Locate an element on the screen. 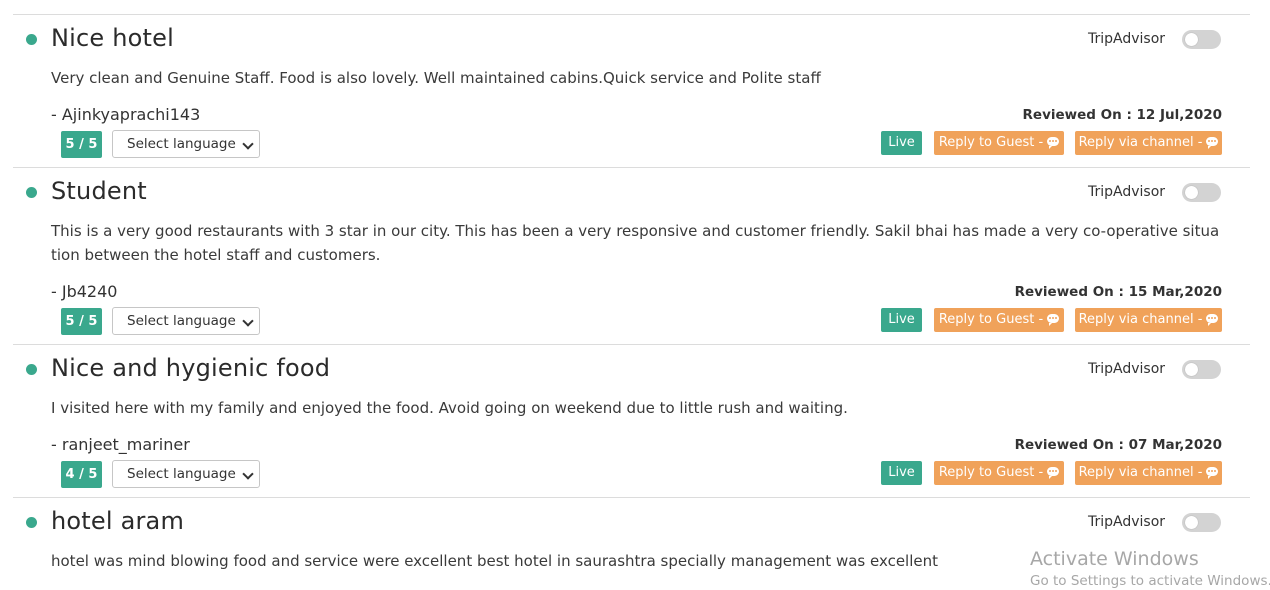 The width and height of the screenshot is (1270, 590). activate-windows-title: Activate Windows is located at coordinates (1114, 559).